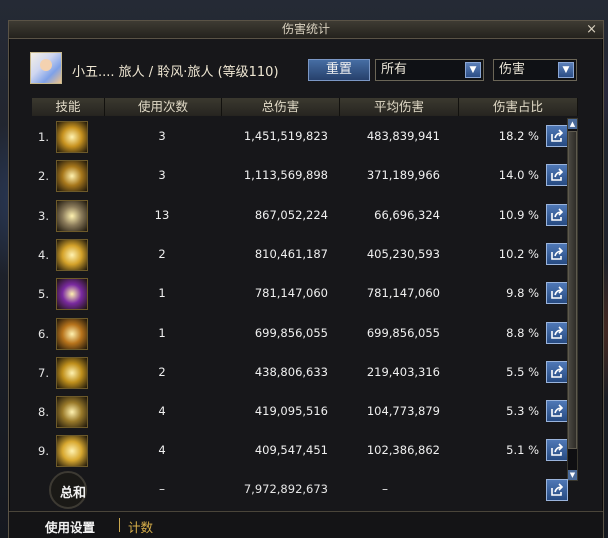  Describe the element at coordinates (285, 175) in the screenshot. I see `row-total-damage: 1,113,569,898` at that location.